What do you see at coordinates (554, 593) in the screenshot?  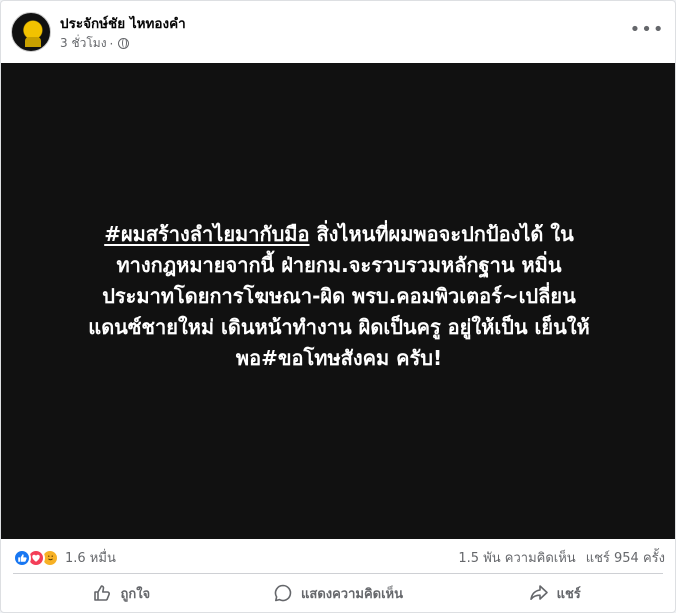 I see `share-button: แชร์` at bounding box center [554, 593].